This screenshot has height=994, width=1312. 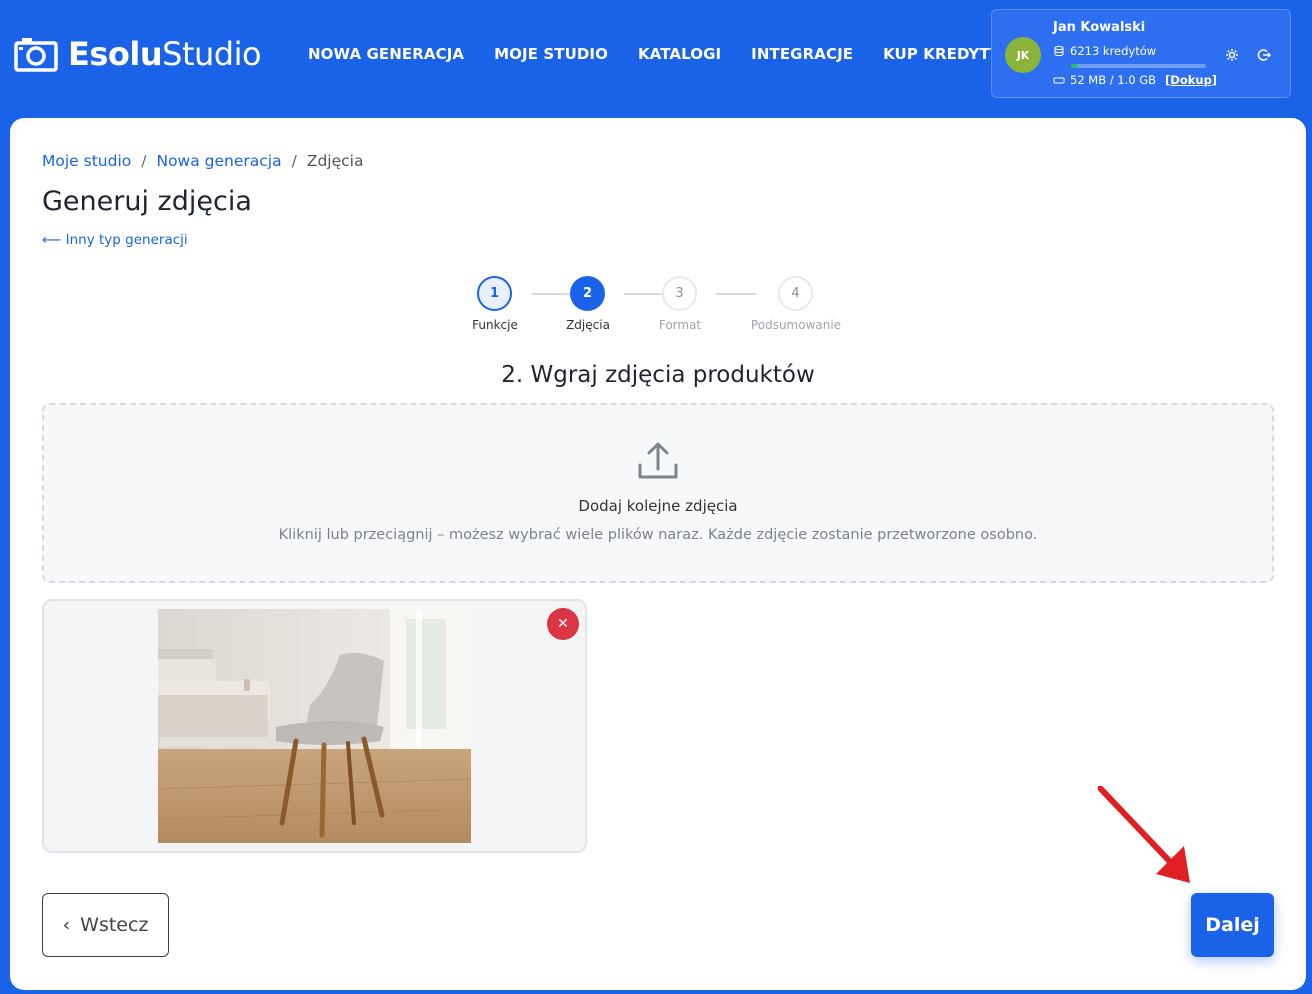 I want to click on uploaded-product-photo, so click(x=314, y=726).